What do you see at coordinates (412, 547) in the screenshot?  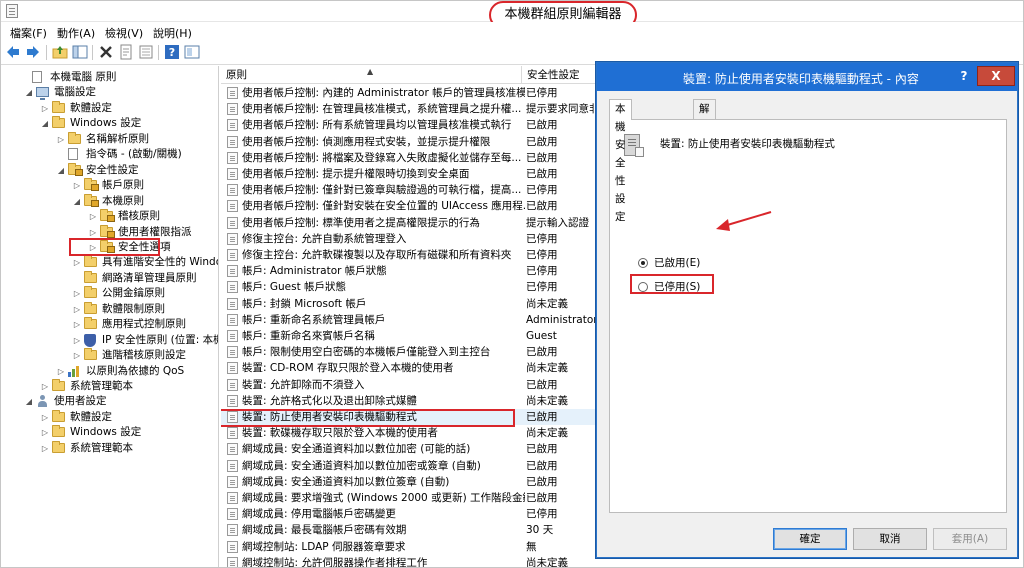 I see `policy-row: 網域控制站: LDAP 伺服器簽章要求 無` at bounding box center [412, 547].